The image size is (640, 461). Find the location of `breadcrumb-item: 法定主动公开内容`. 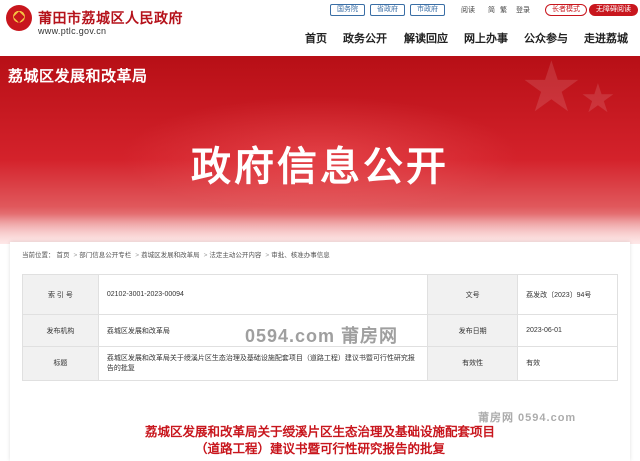

breadcrumb-item: 法定主动公开内容 is located at coordinates (235, 255).